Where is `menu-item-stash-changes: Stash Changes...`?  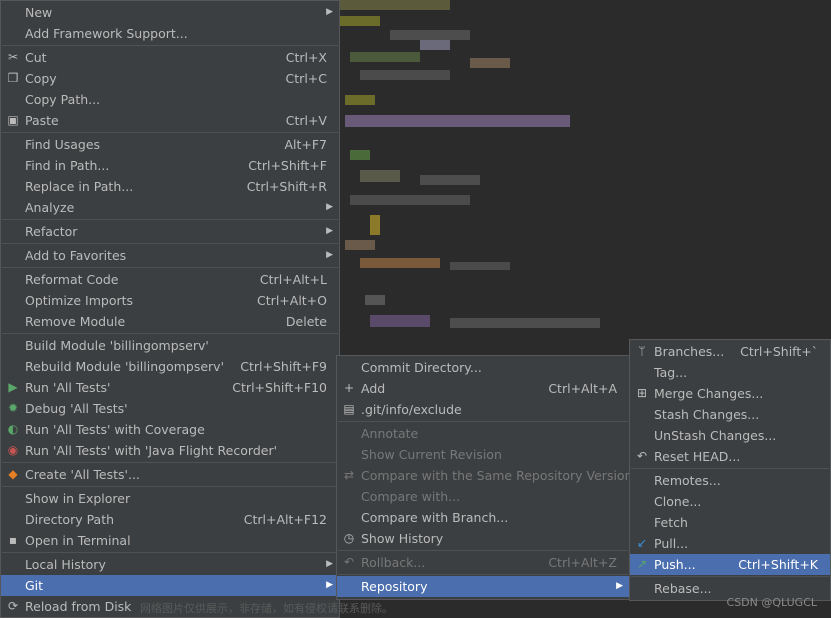
menu-item-stash-changes: Stash Changes... is located at coordinates (730, 414).